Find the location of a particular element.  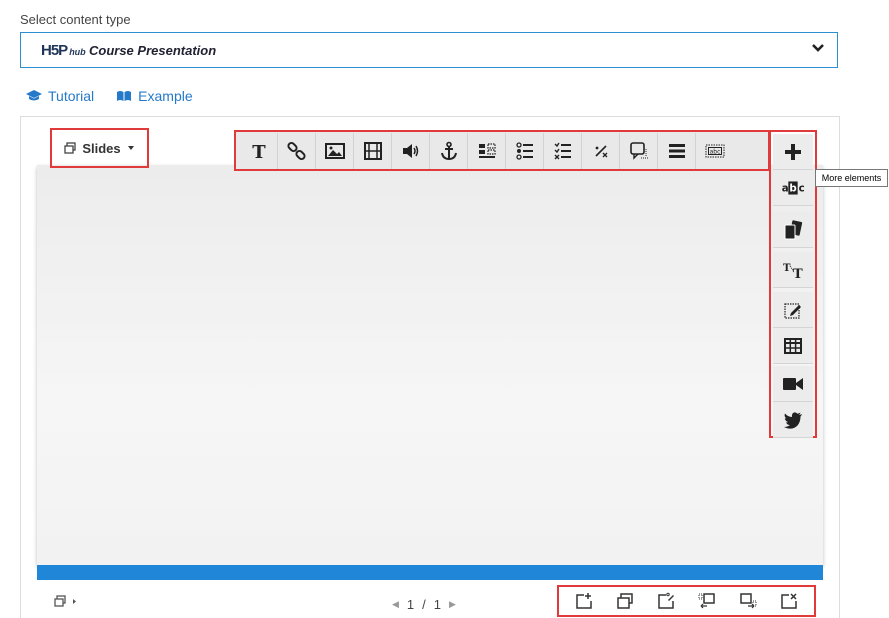

twitter-feed-button is located at coordinates (793, 420).